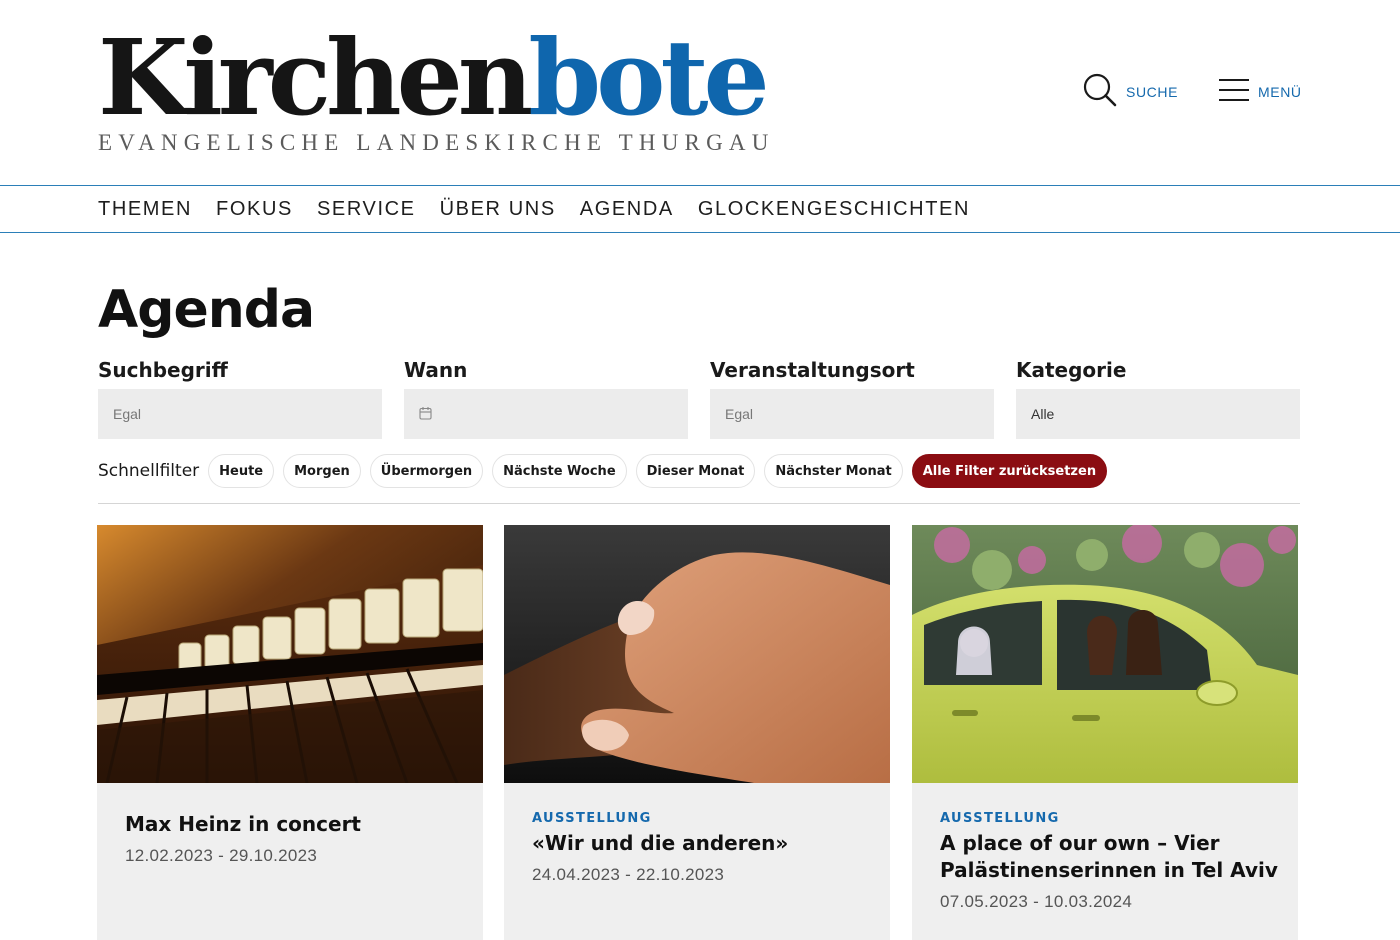 Image resolution: width=1400 pixels, height=940 pixels. What do you see at coordinates (425, 414) in the screenshot?
I see `calendar-icon` at bounding box center [425, 414].